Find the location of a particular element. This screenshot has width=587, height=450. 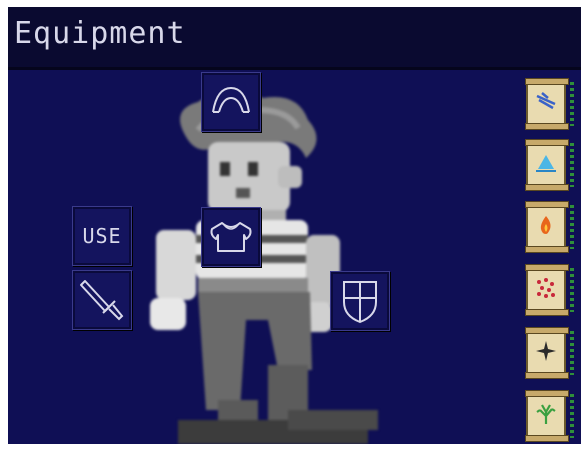

window-title: Equipment is located at coordinates (100, 33).